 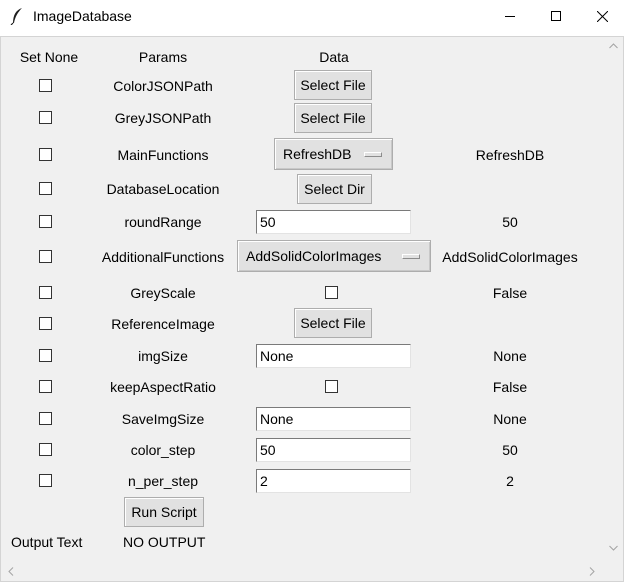 I want to click on roundrange-value: 50, so click(x=510, y=222).